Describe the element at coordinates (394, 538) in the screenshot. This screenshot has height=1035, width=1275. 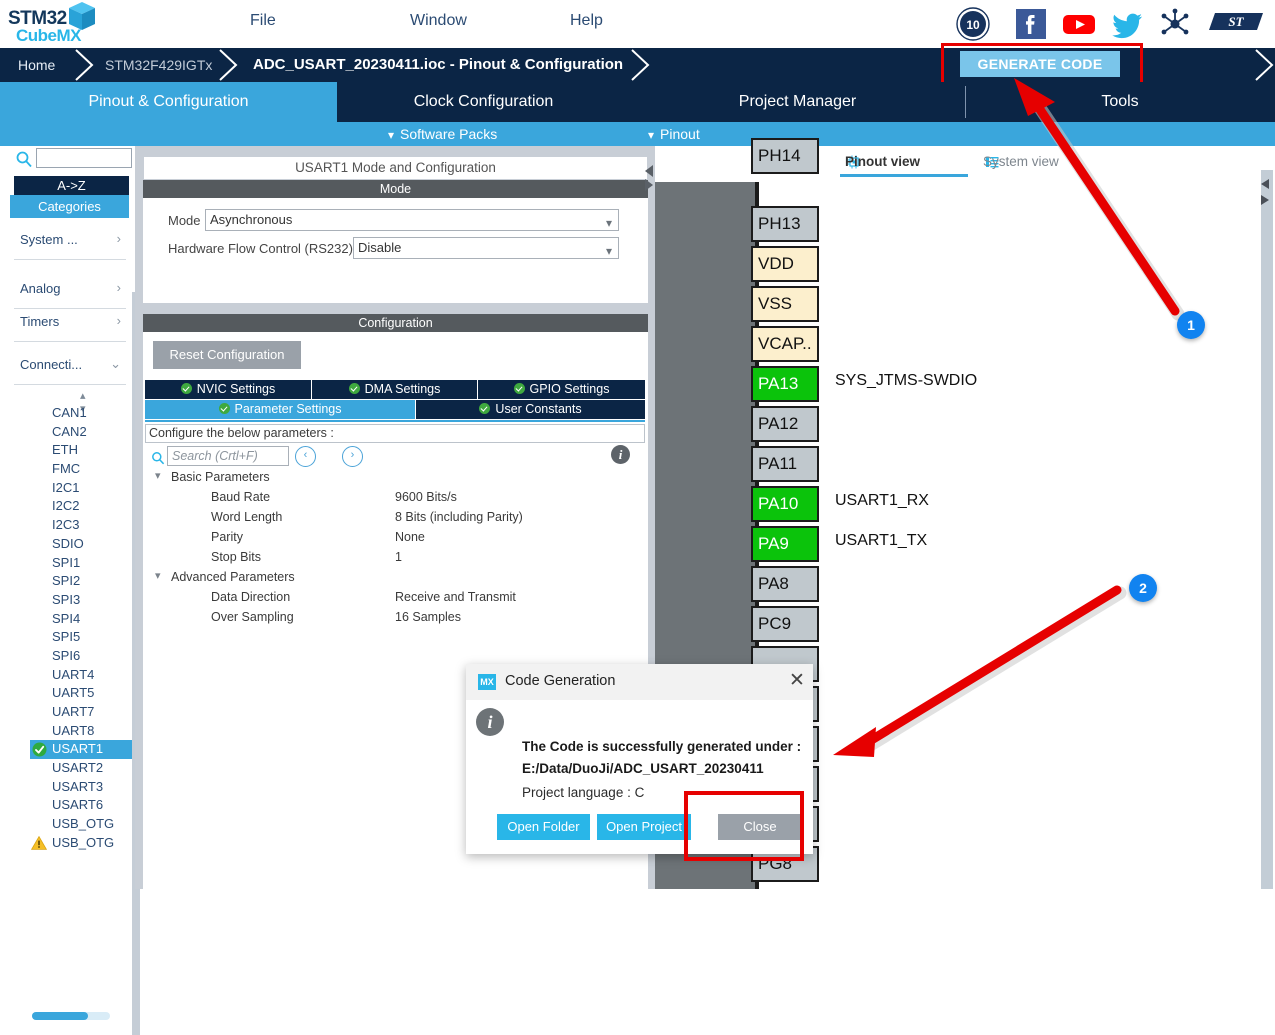
I see `parameter-row: Parity None` at that location.